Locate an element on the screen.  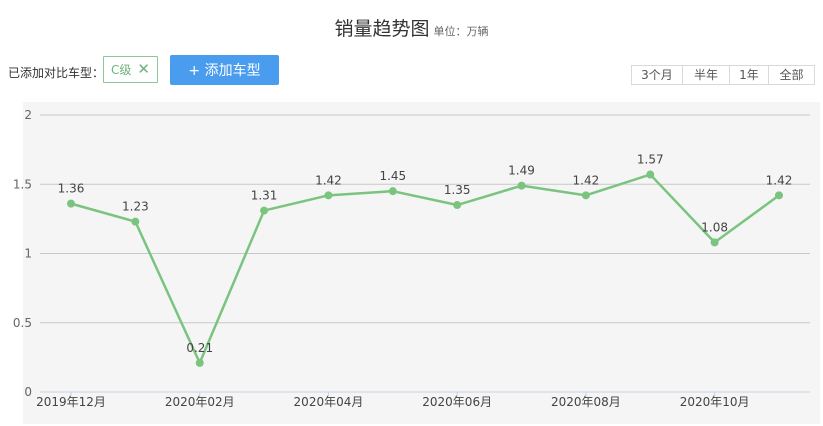
data-label: 1.45 is located at coordinates (392, 176).